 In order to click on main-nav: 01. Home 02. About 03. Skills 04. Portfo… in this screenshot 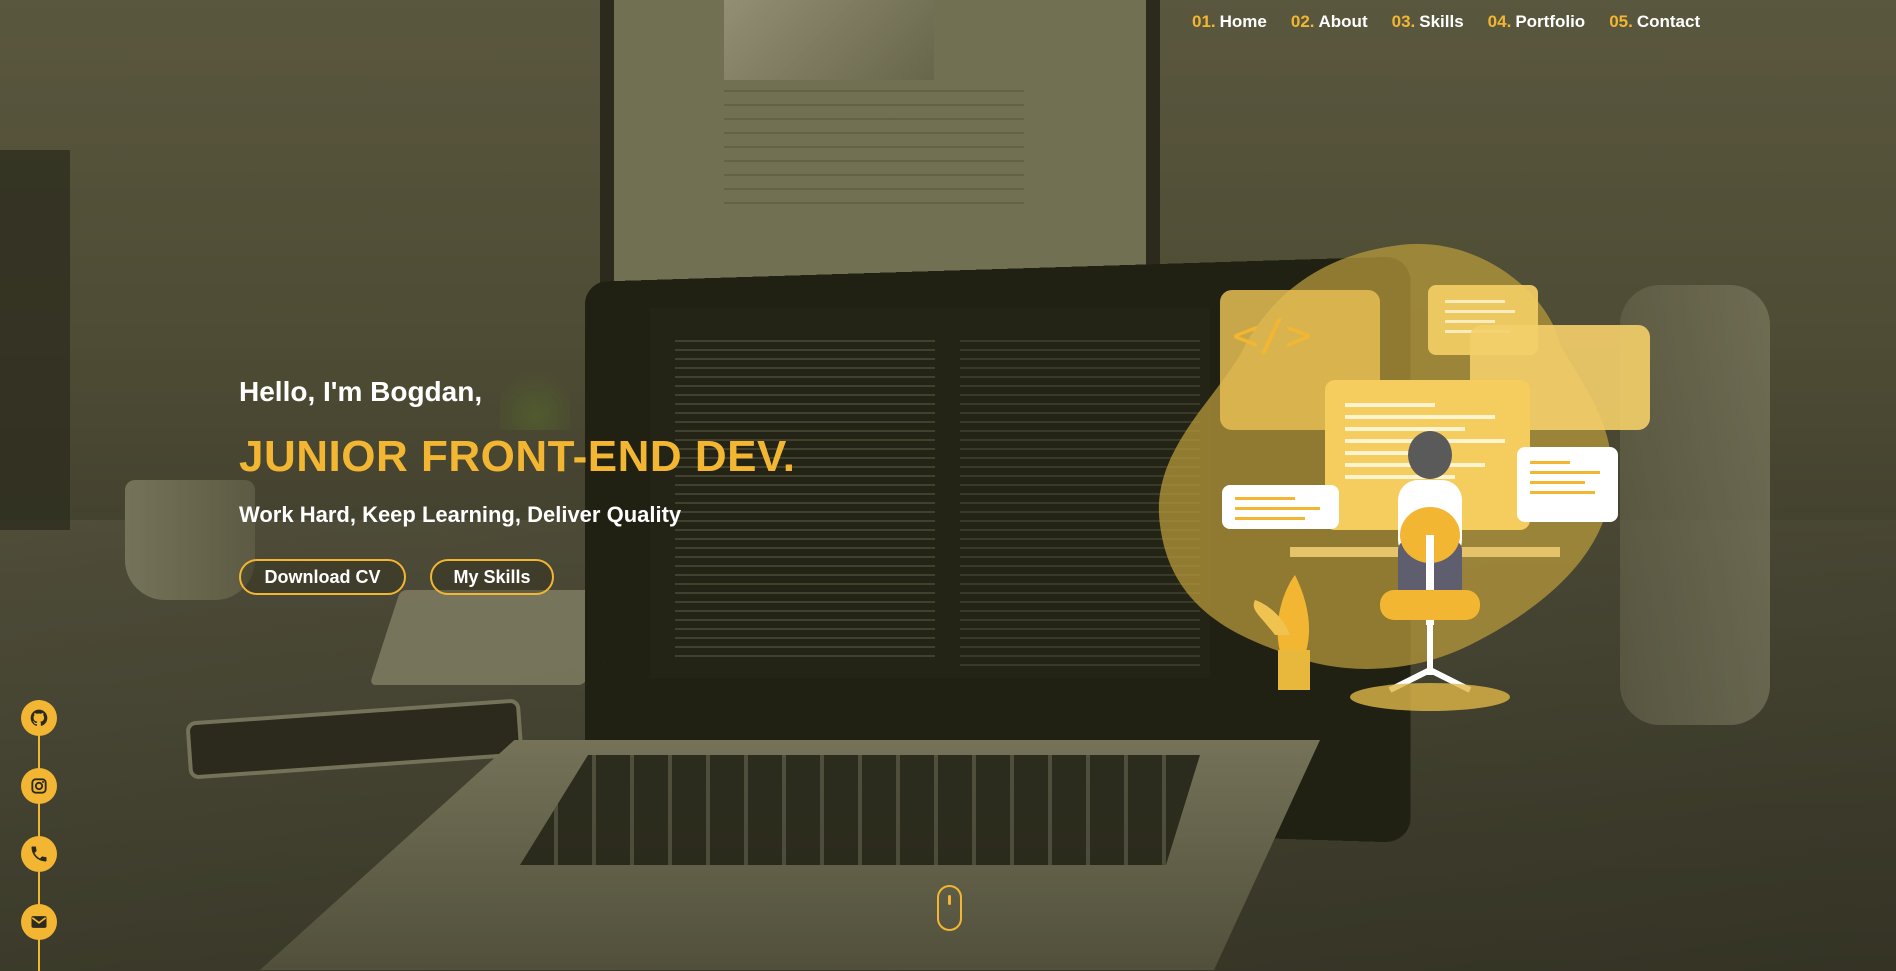, I will do `click(1458, 22)`.